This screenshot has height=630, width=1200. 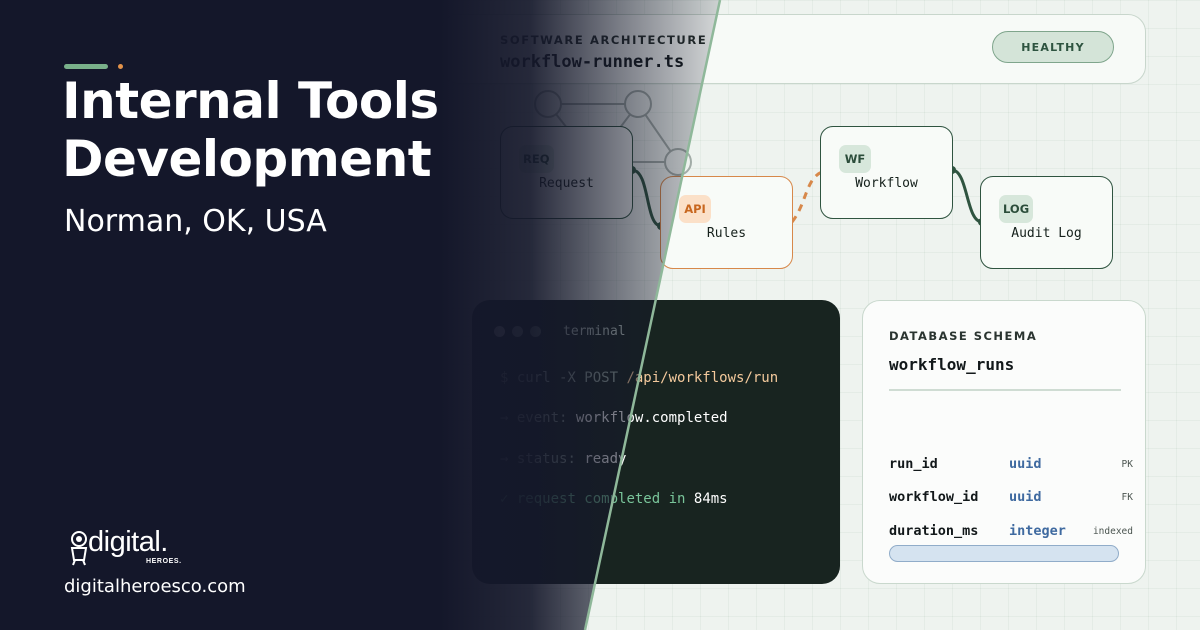 I want to click on done-text: request completed in, so click(x=605, y=499).